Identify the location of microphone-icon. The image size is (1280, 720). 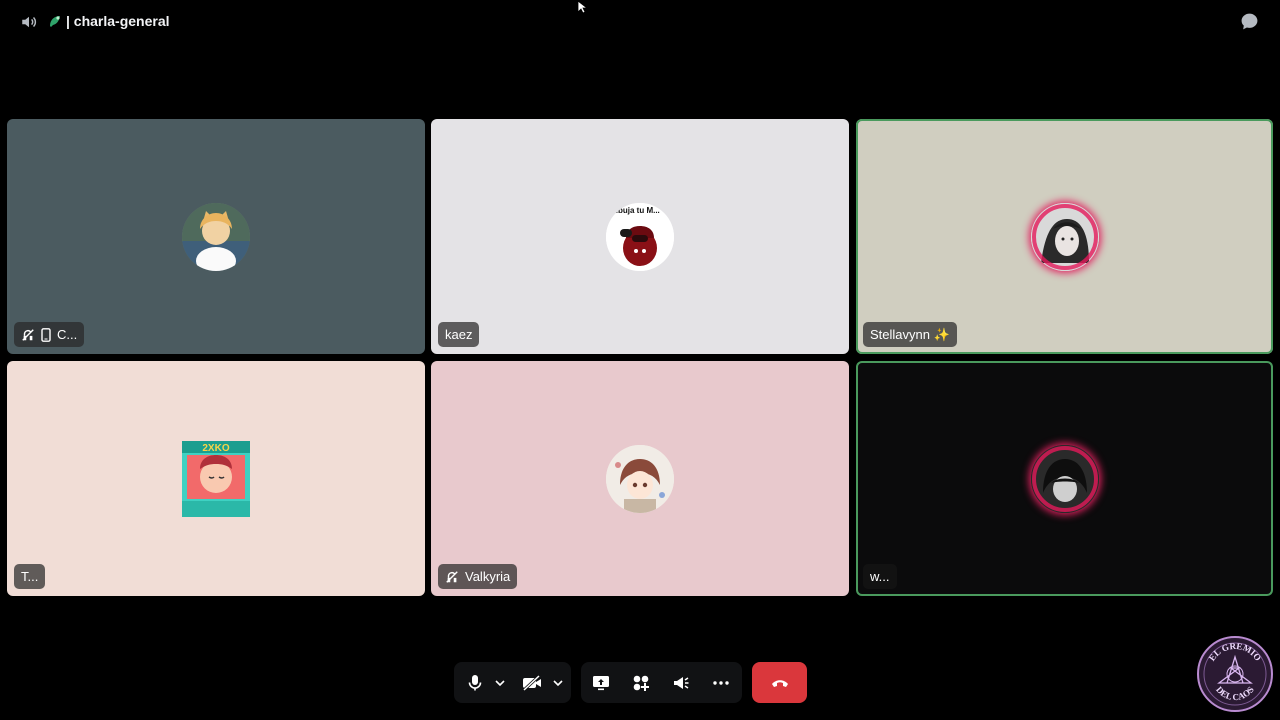
(475, 682).